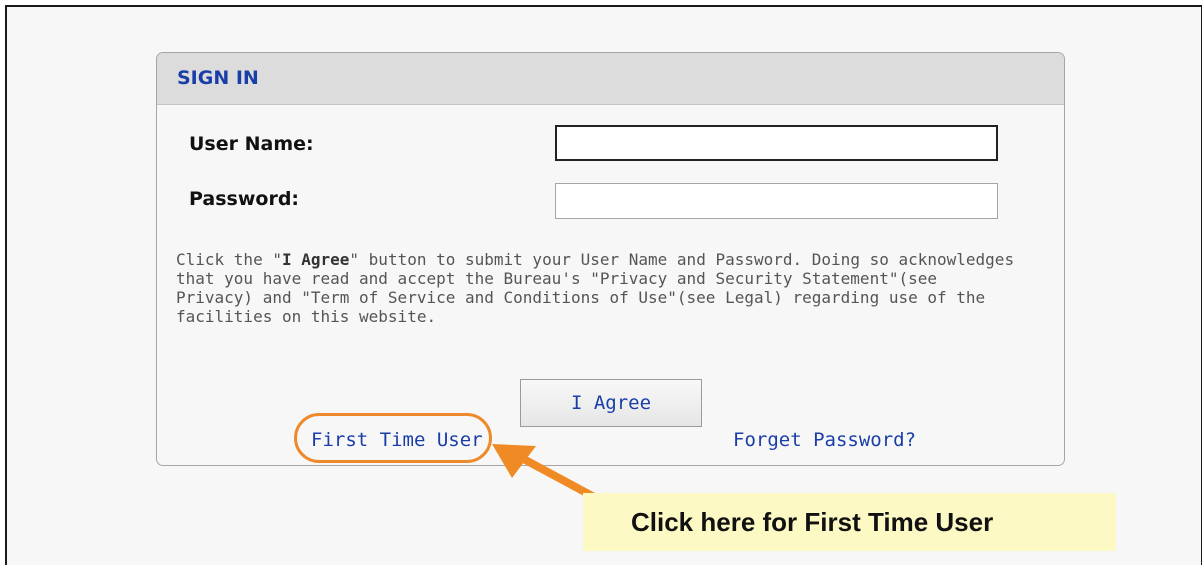 The width and height of the screenshot is (1204, 565). Describe the element at coordinates (776, 143) in the screenshot. I see `username-input` at that location.